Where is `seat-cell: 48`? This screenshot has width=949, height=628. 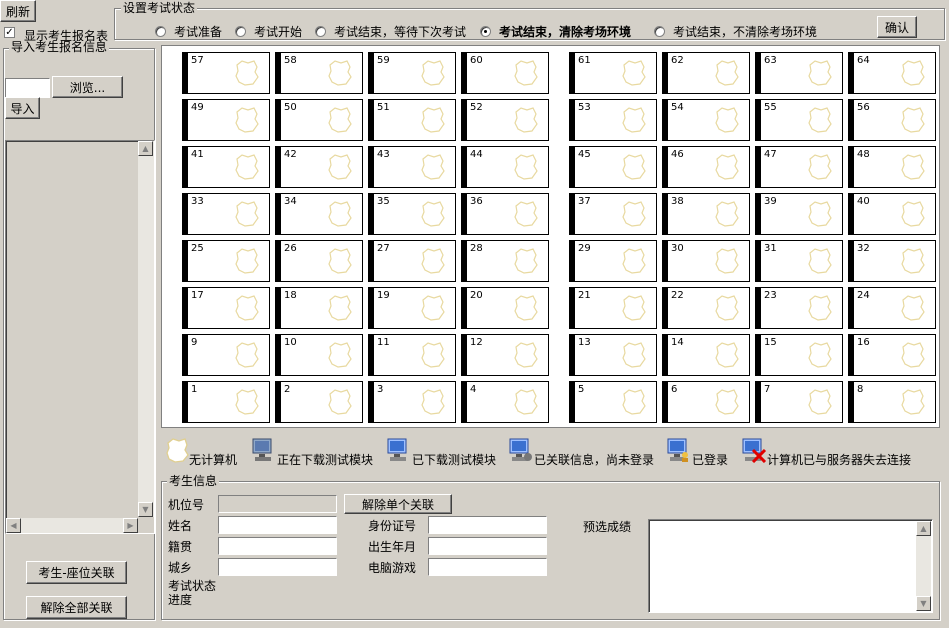 seat-cell: 48 is located at coordinates (892, 167).